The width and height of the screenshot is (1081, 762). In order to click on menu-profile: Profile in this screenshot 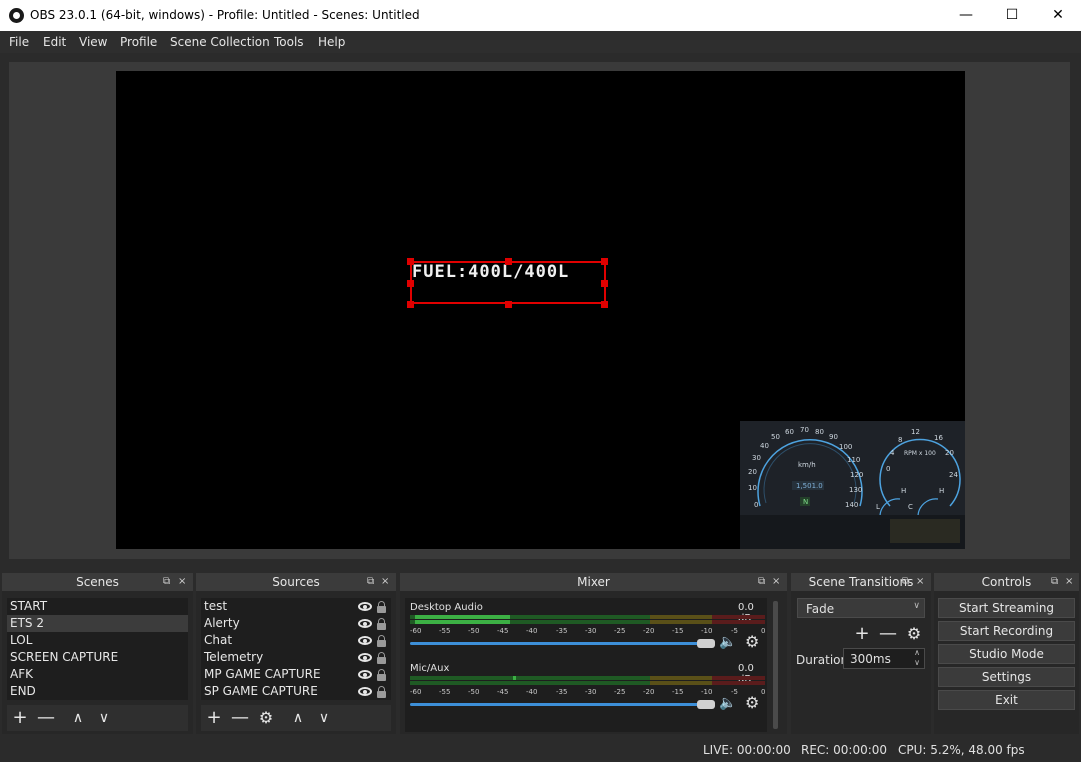, I will do `click(138, 42)`.